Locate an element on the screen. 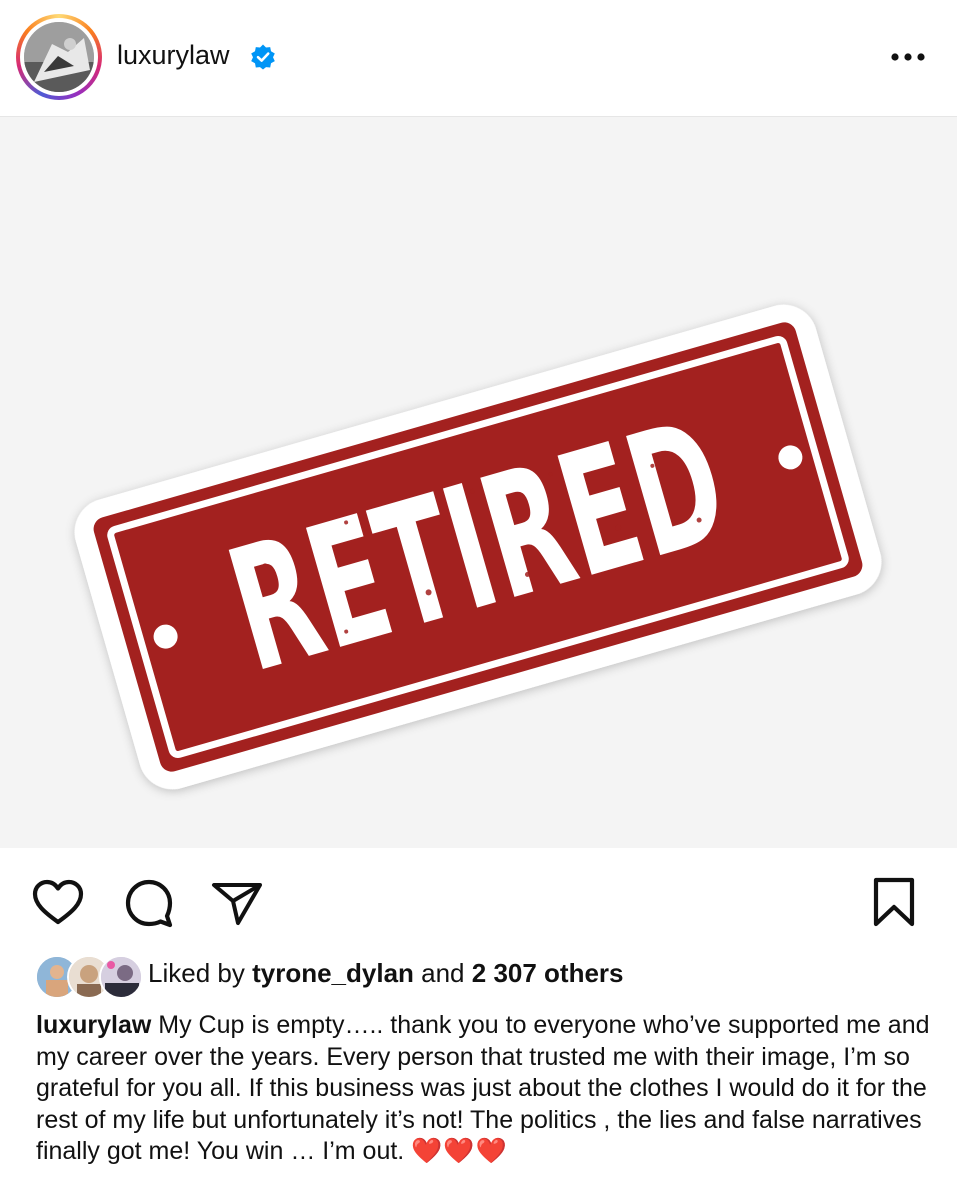 The width and height of the screenshot is (957, 1200). likes-summary: Liked by tyrone_dylan and 2 307 others is located at coordinates (386, 973).